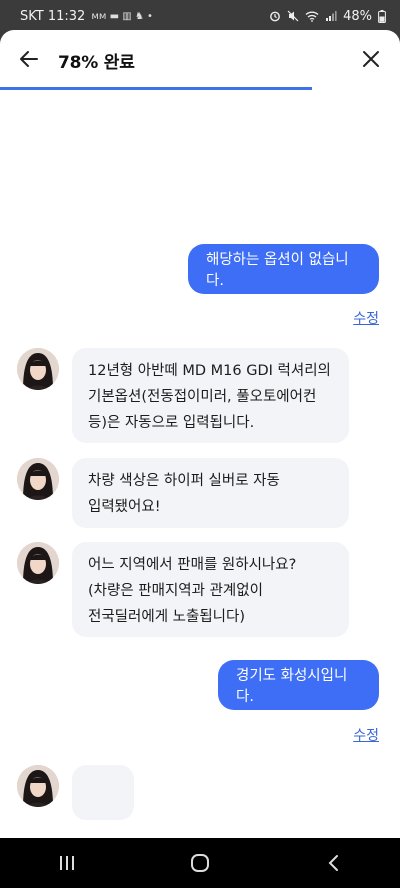 This screenshot has height=888, width=400. I want to click on bot-message: 차량 색상은 하이퍼 실버로 자동 입력됐어요!, so click(210, 493).